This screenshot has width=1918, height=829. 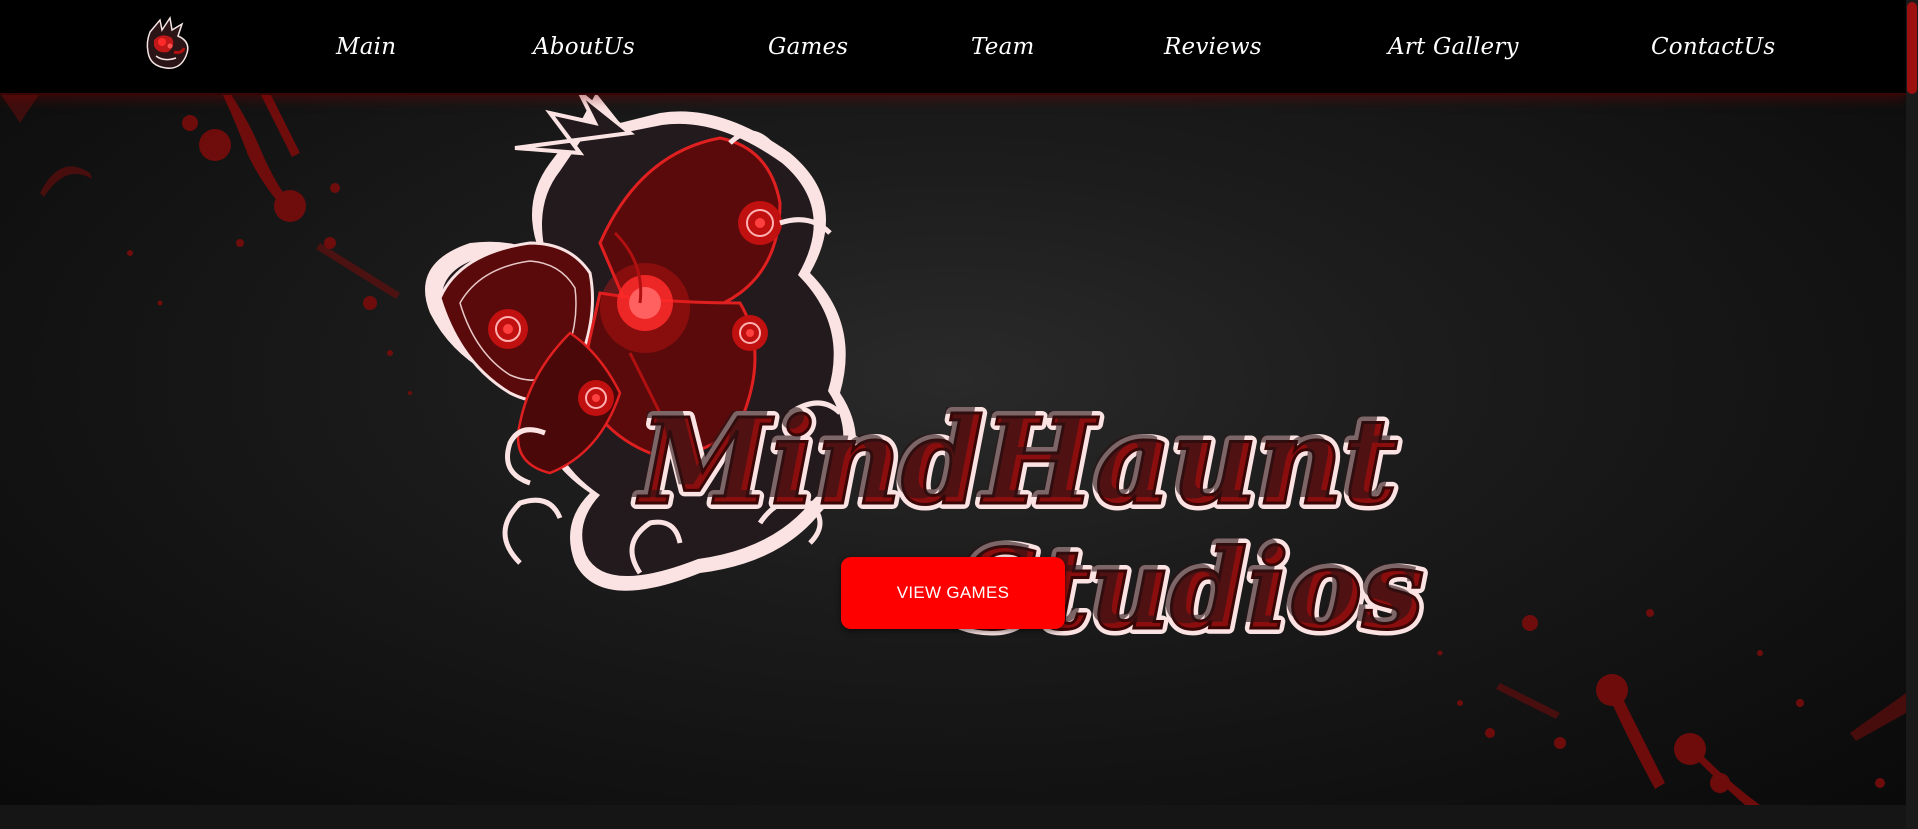 I want to click on nav-item-contact-us: ContactUs, so click(x=1713, y=47).